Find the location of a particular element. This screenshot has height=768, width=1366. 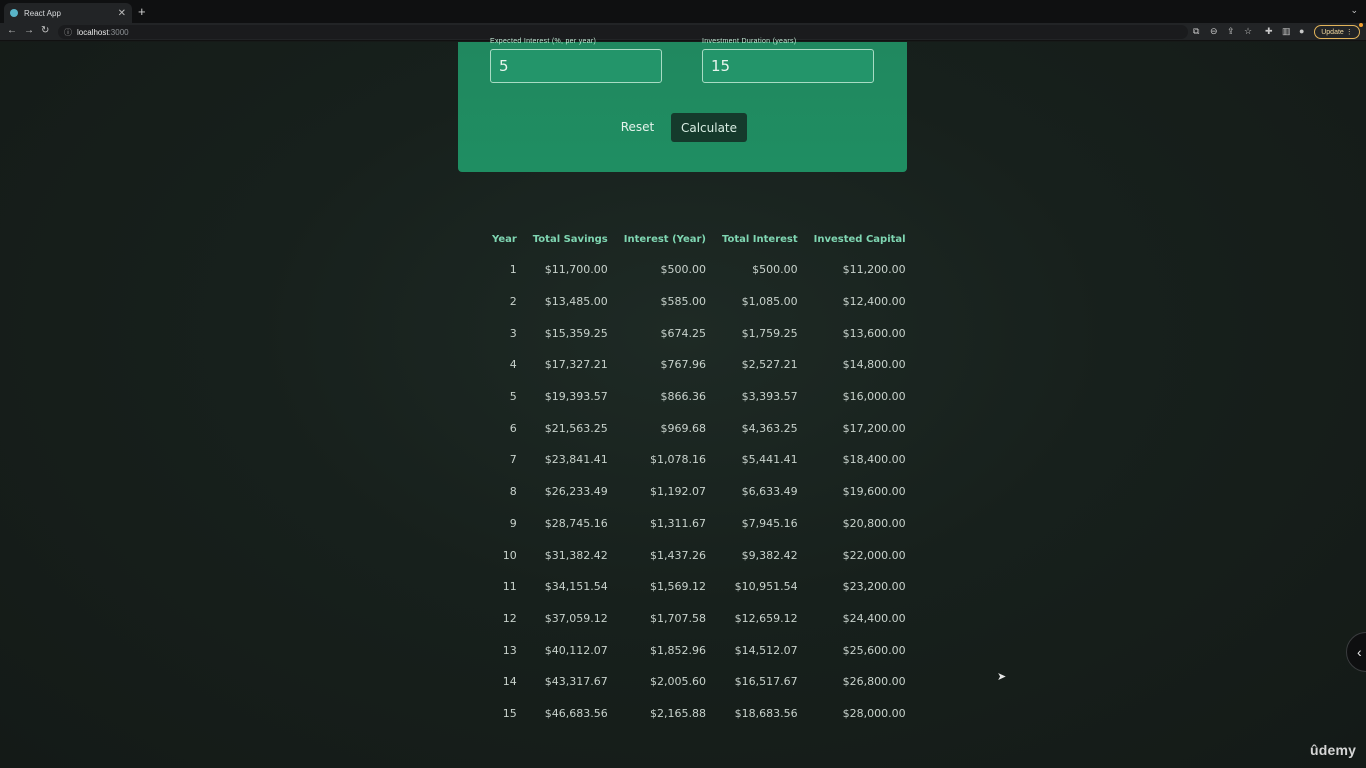

cell-total-savings: $34,151.54 is located at coordinates (576, 587).